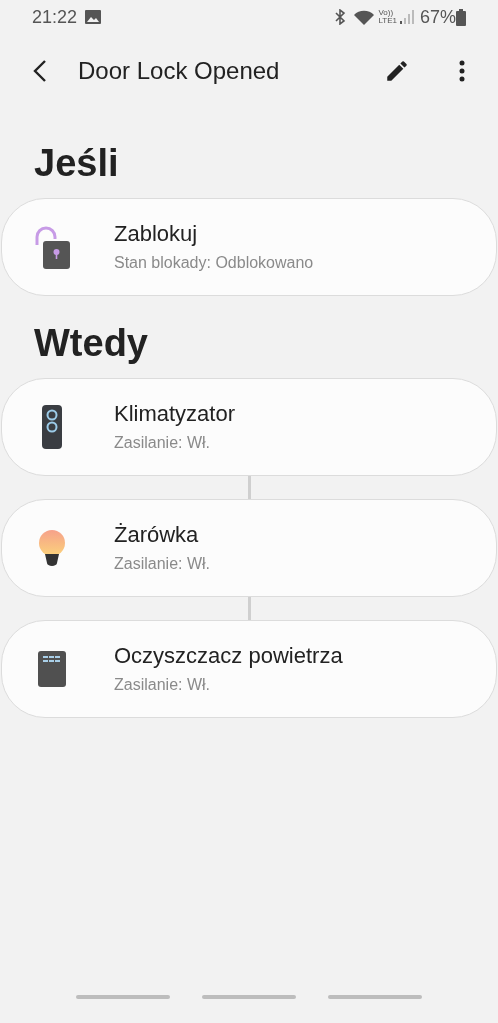  Describe the element at coordinates (437, 17) in the screenshot. I see `battery-percent: 67%` at that location.